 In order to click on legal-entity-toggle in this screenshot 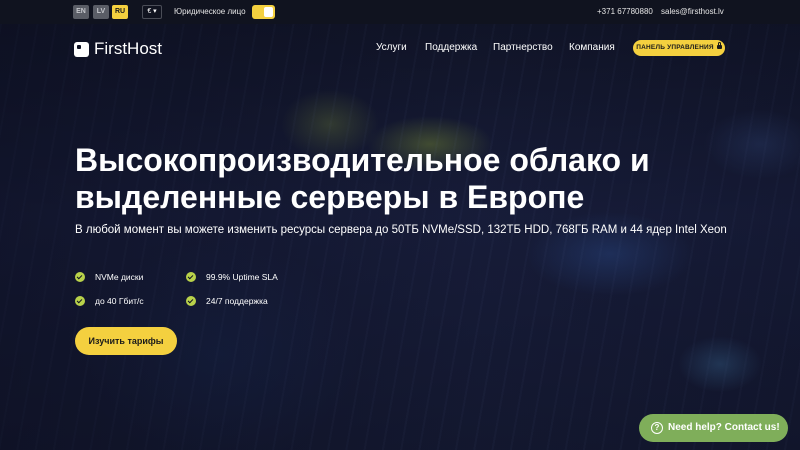, I will do `click(263, 12)`.